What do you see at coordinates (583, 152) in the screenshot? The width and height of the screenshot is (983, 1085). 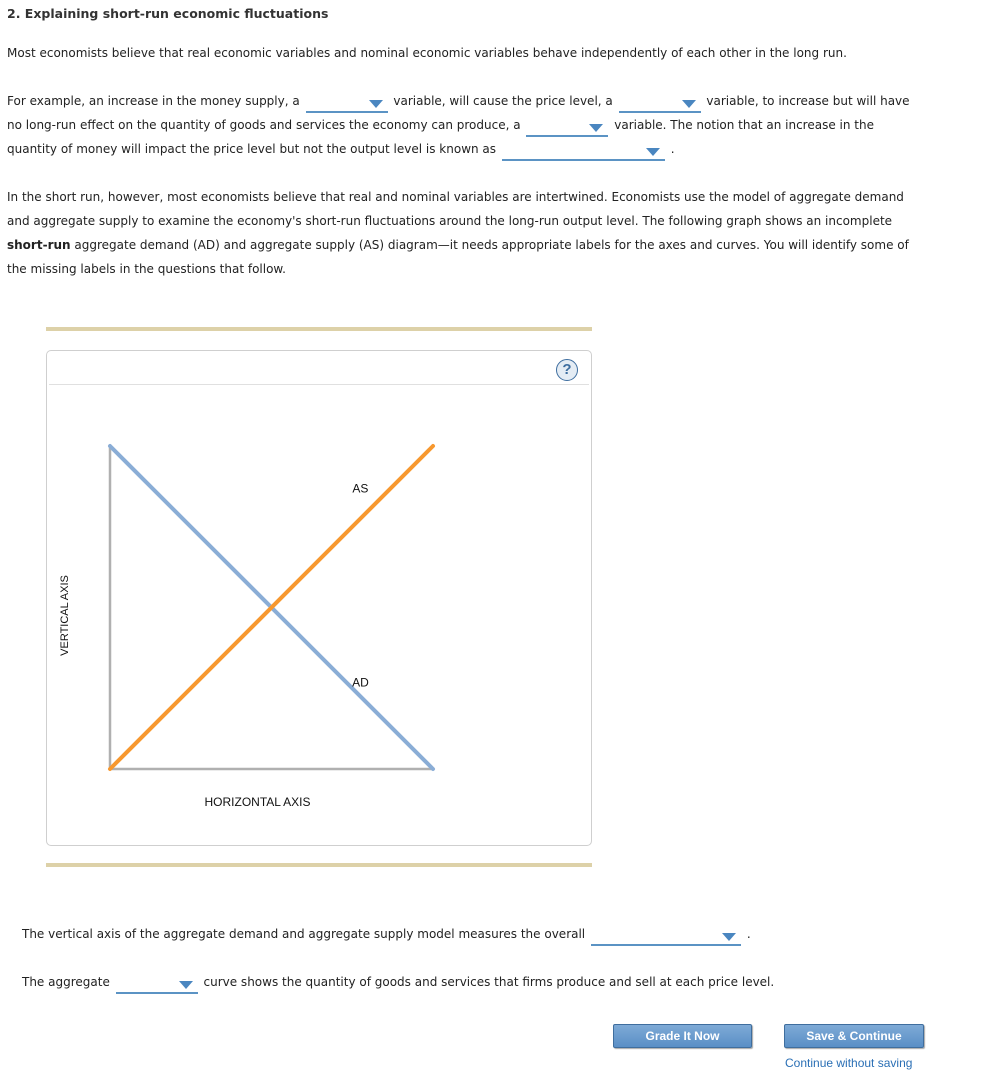 I see `notion-name-dropdown` at bounding box center [583, 152].